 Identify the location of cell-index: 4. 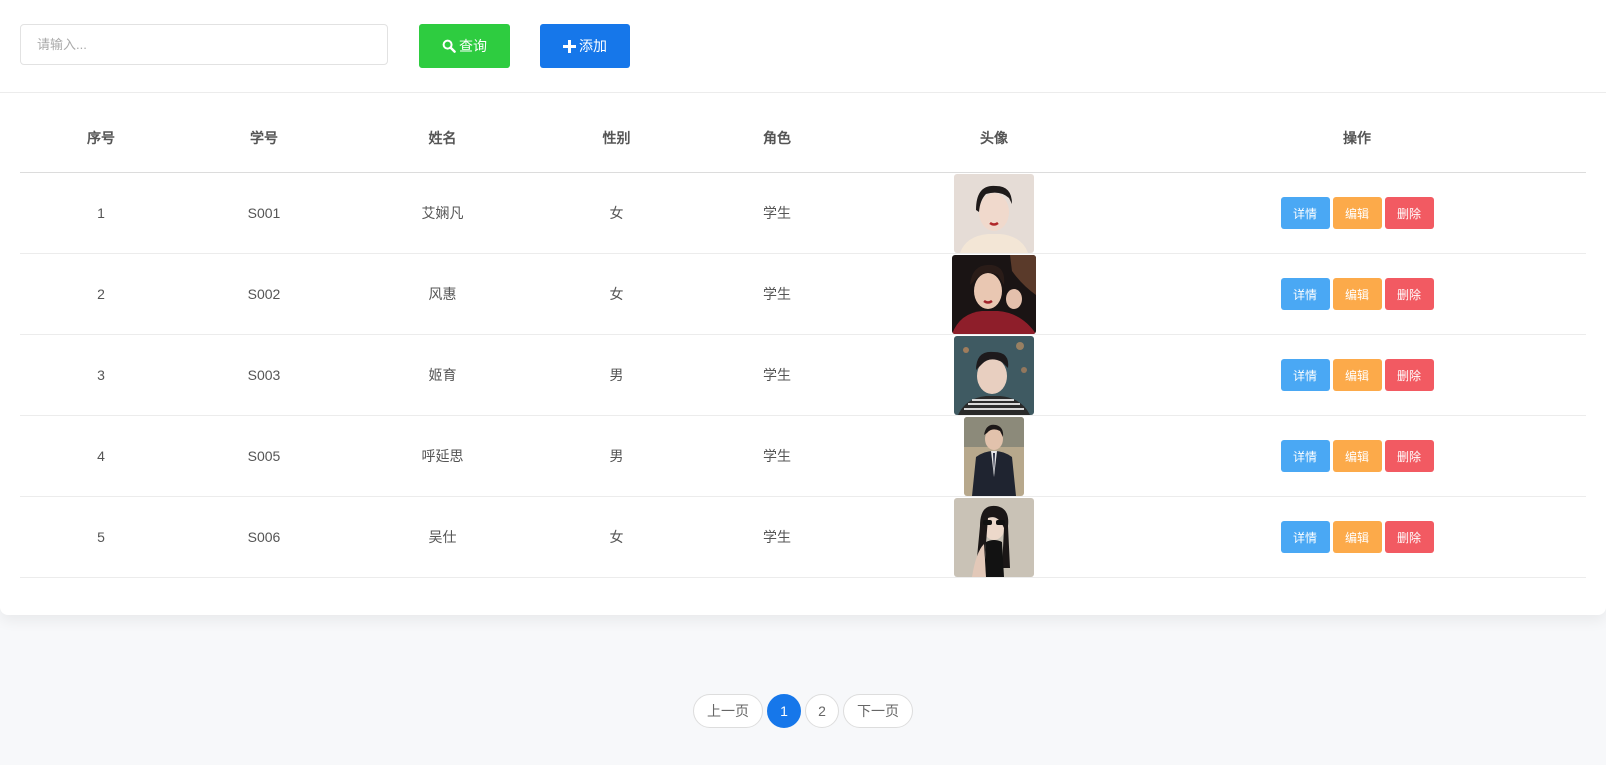
(101, 456).